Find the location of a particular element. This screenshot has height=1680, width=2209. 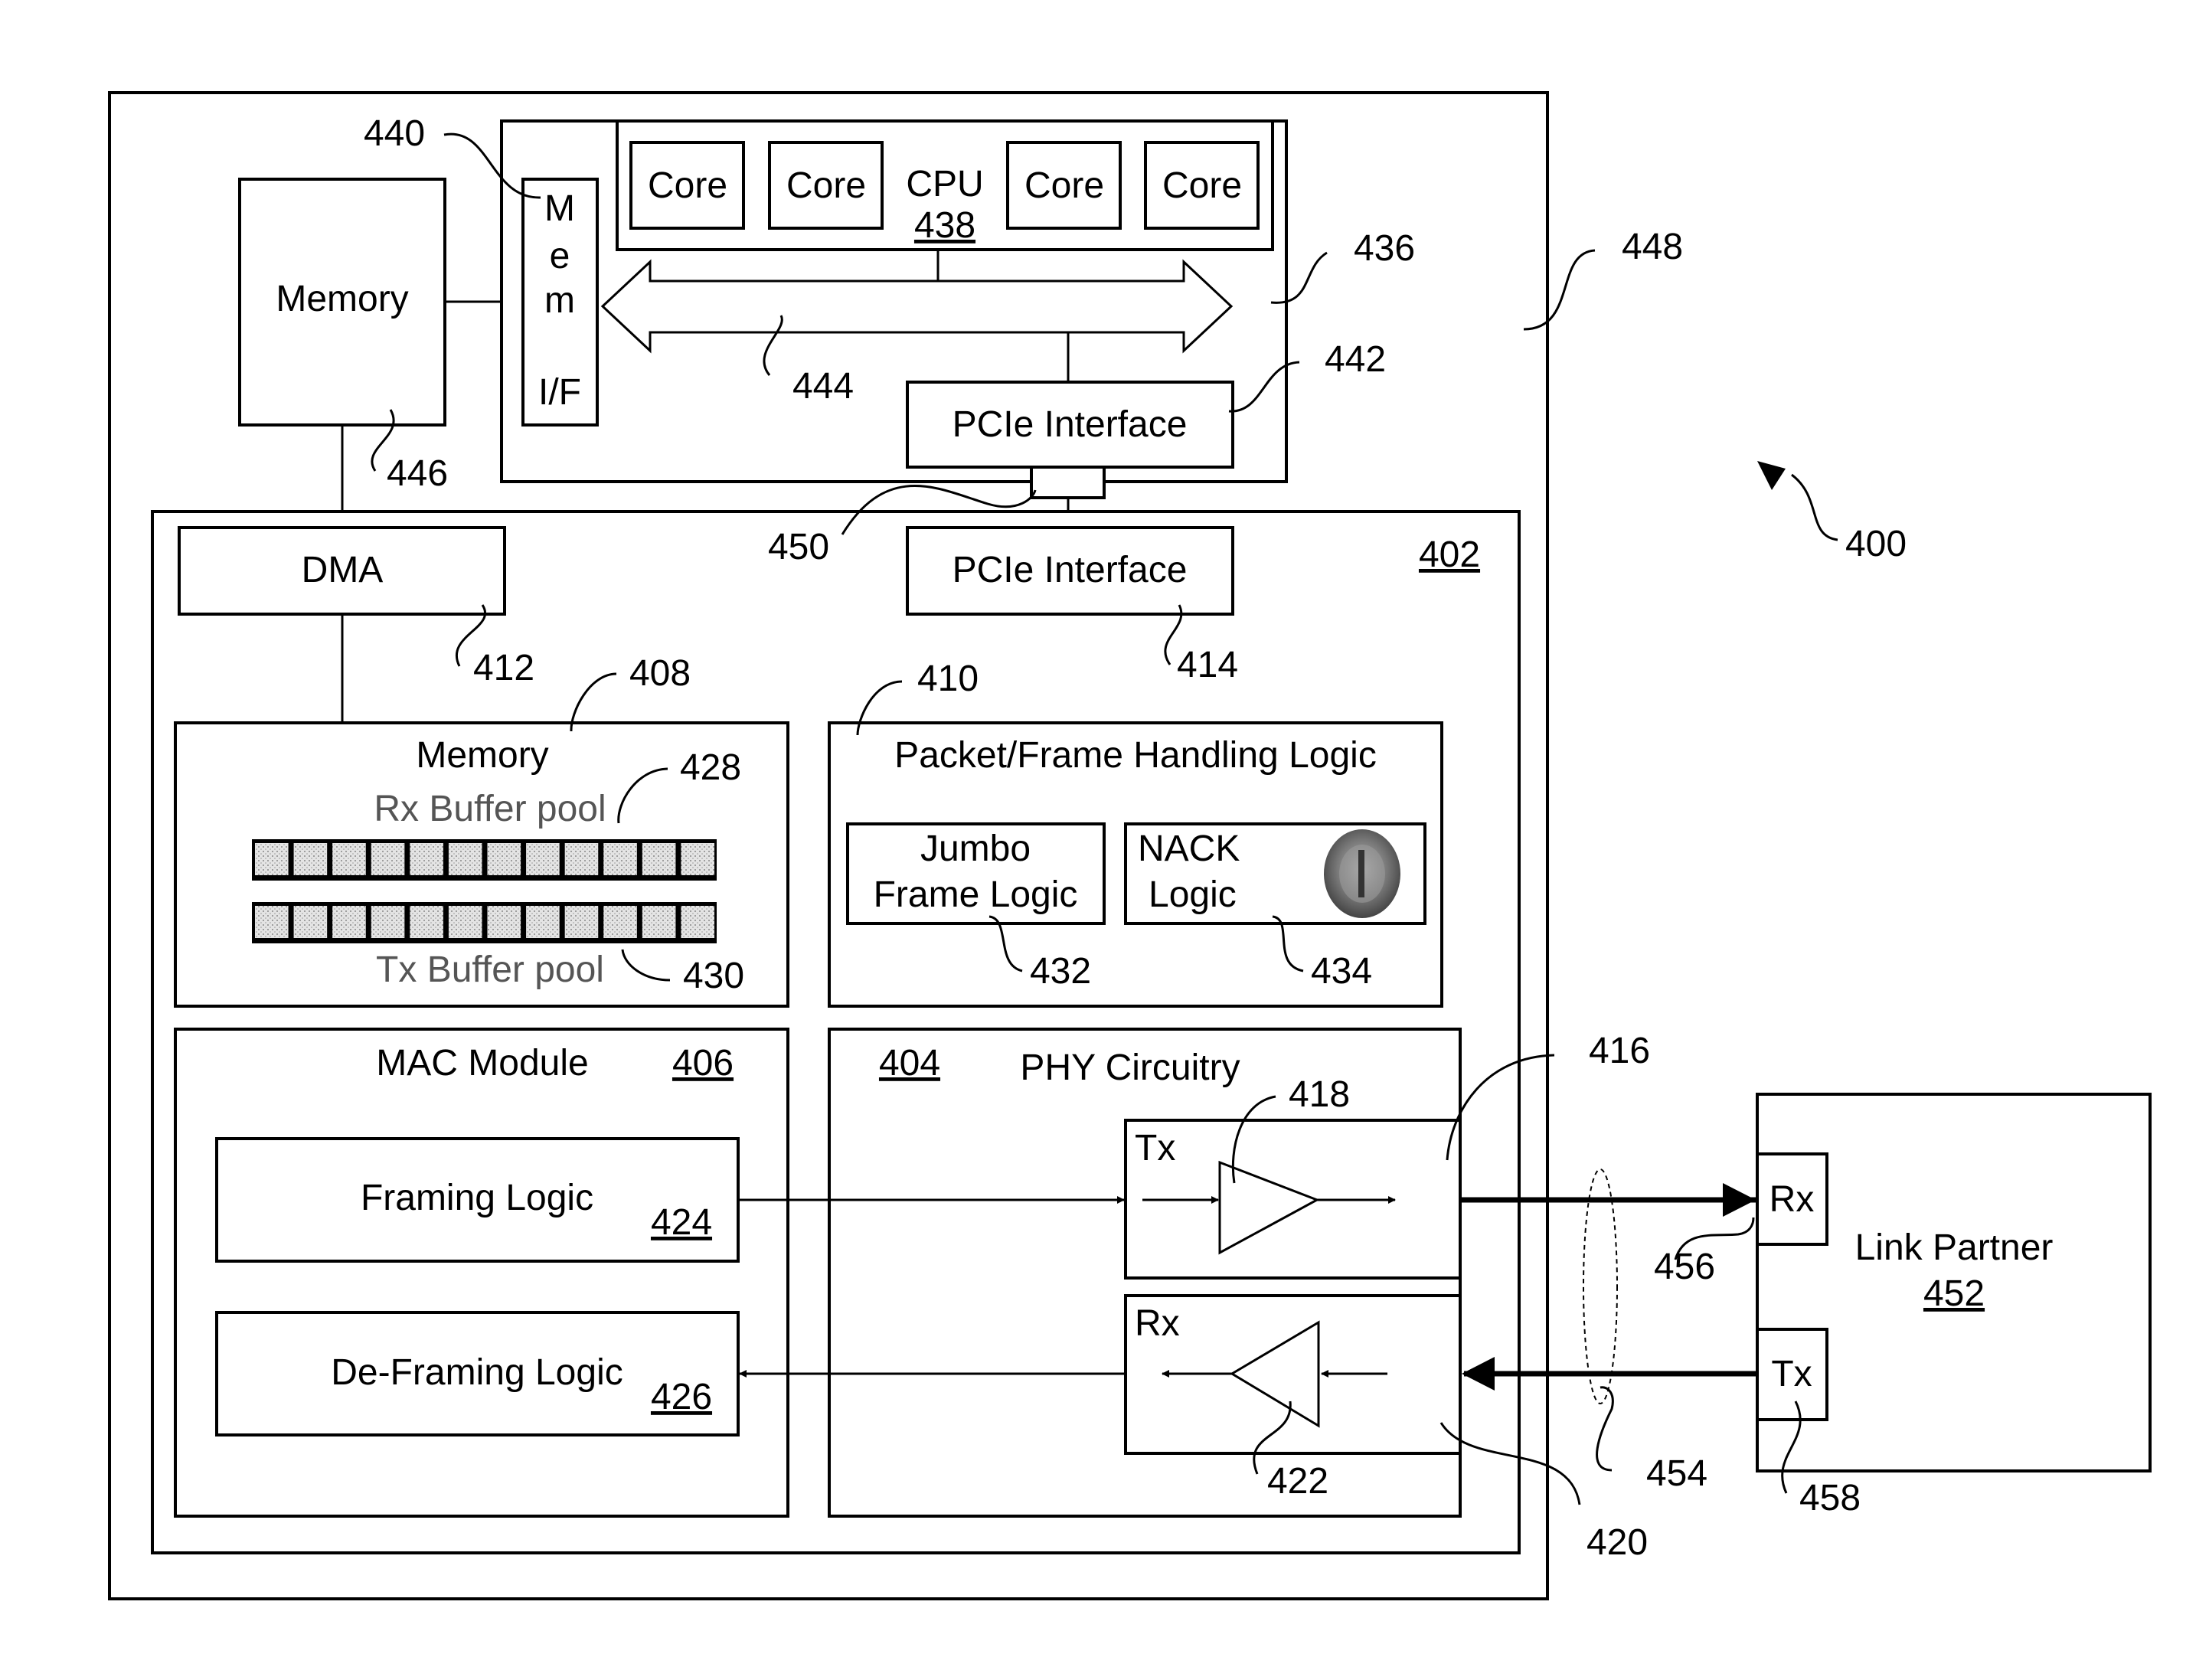

tx-buffer-pool-label: Tx Buffer pool is located at coordinates (490, 969).